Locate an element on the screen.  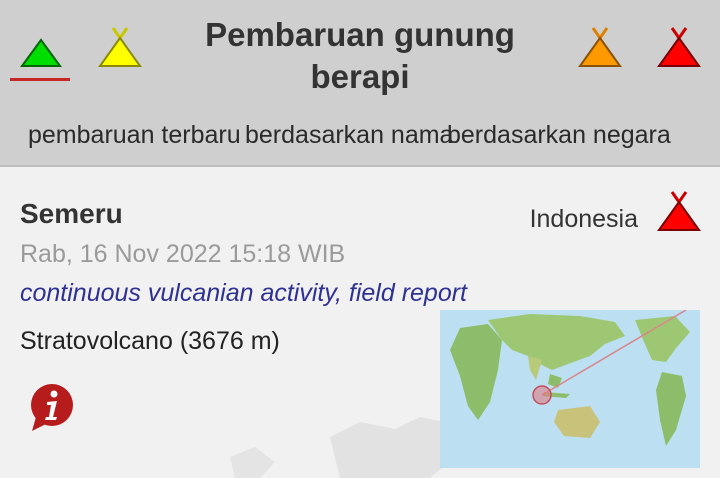
alert-level-green-icon is located at coordinates (41, 53).